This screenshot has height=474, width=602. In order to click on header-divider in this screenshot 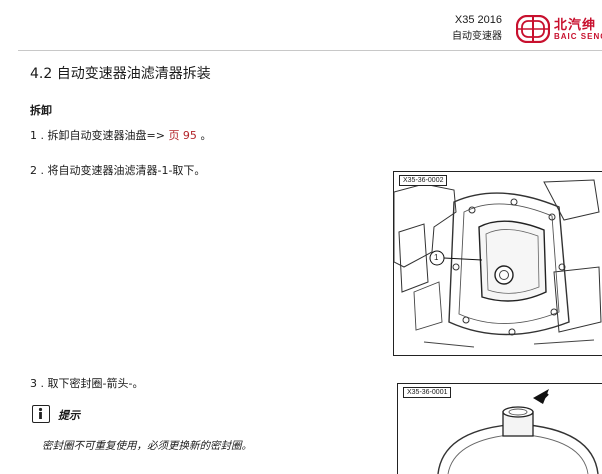, I will do `click(310, 50)`.